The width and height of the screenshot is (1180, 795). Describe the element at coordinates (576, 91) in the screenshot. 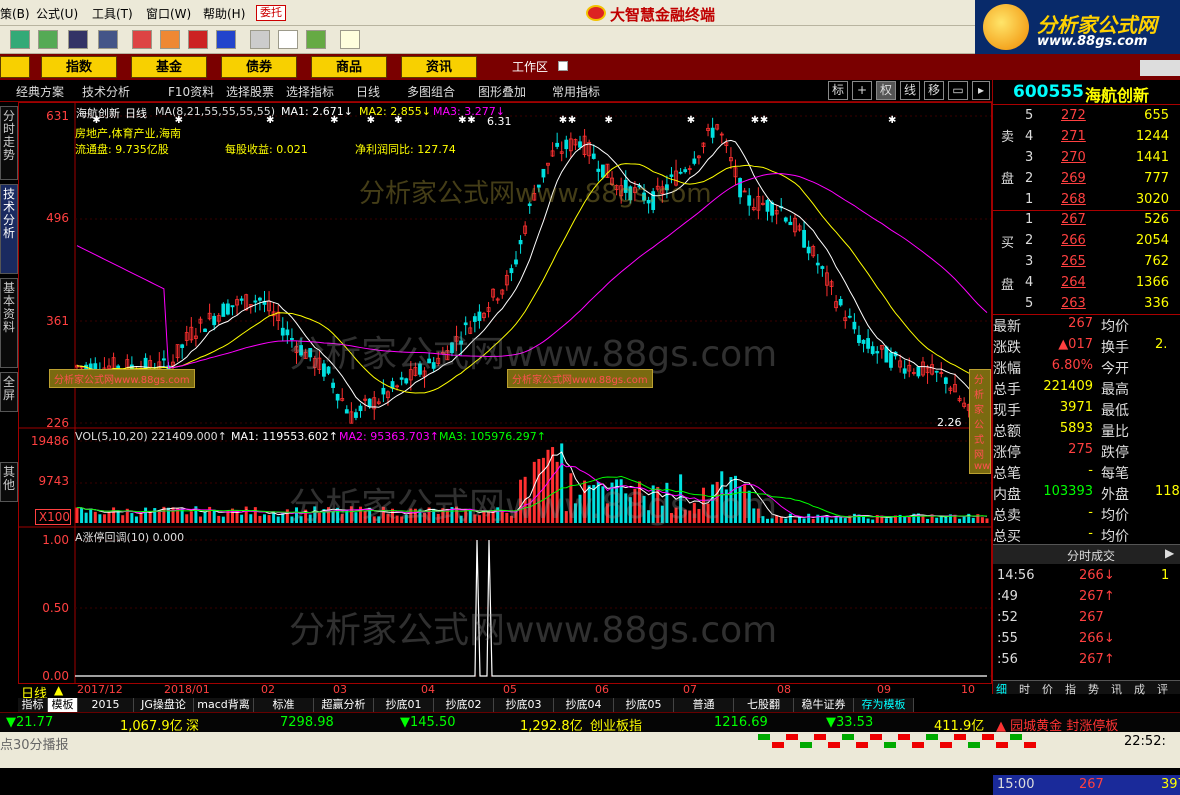

I see `common-indicator-button: 常用指标` at that location.